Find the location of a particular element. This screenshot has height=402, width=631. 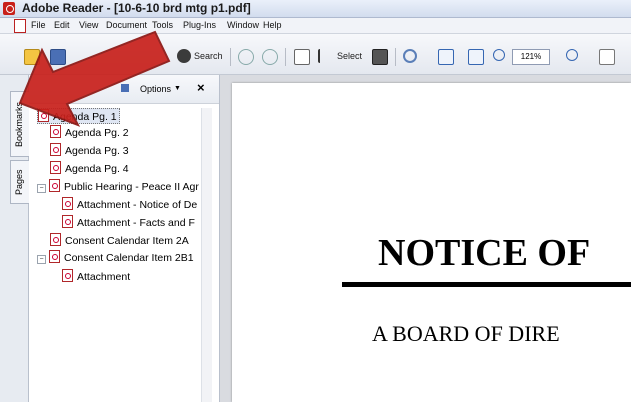

save-icon is located at coordinates (58, 57).